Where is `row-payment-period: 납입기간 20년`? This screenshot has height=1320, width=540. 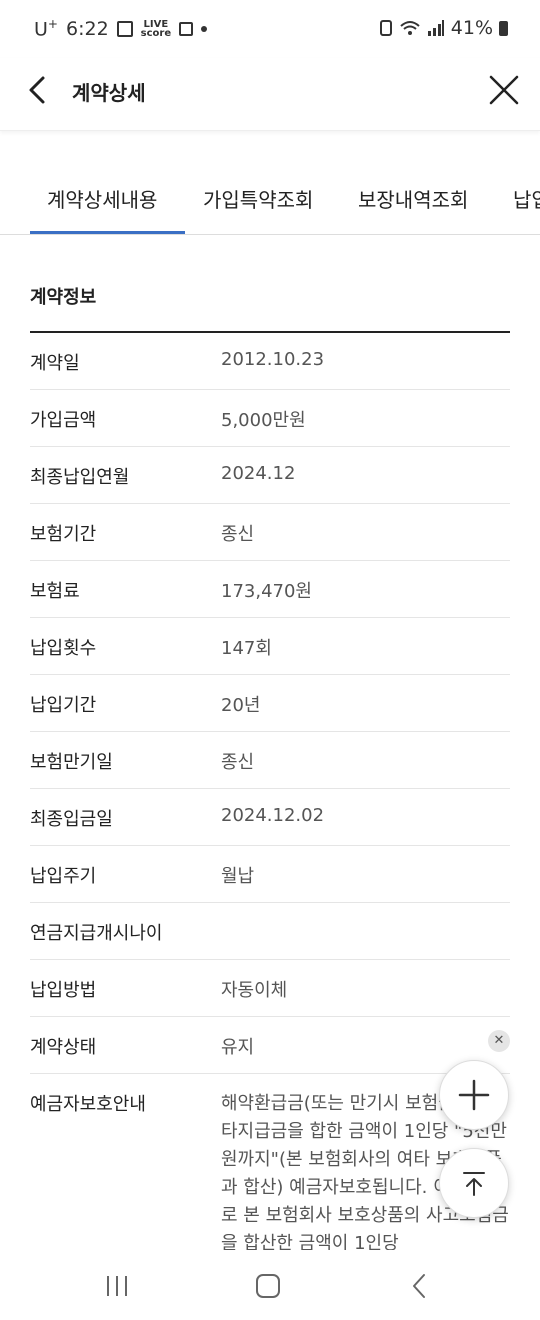
row-payment-period: 납입기간 20년 is located at coordinates (270, 703).